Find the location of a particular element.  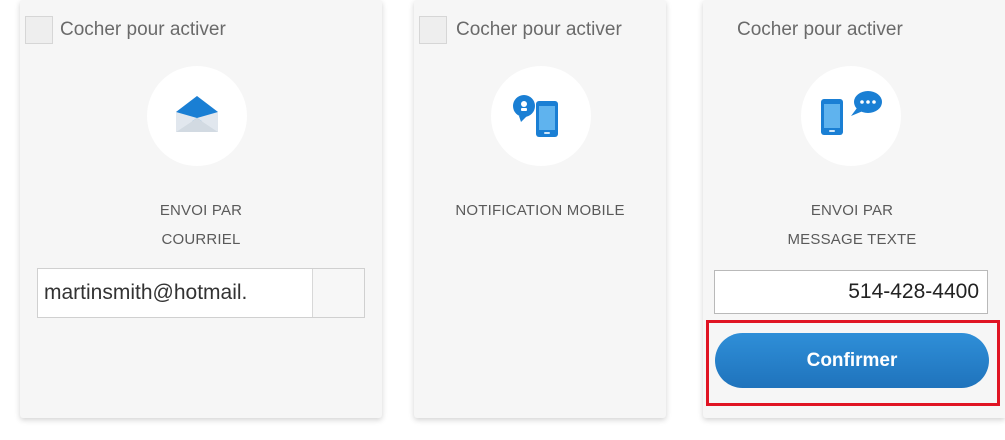

envelope-icon is located at coordinates (197, 116).